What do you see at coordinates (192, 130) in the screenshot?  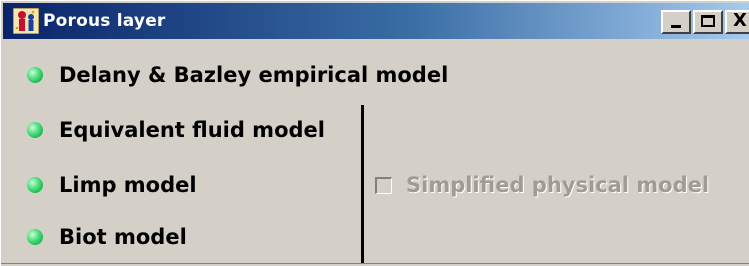 I see `radio-label: Equivalent fluid model` at bounding box center [192, 130].